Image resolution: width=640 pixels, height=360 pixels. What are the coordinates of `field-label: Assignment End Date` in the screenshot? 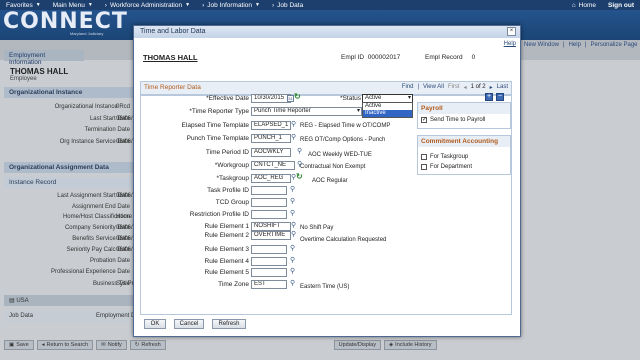 It's located at (100, 207).